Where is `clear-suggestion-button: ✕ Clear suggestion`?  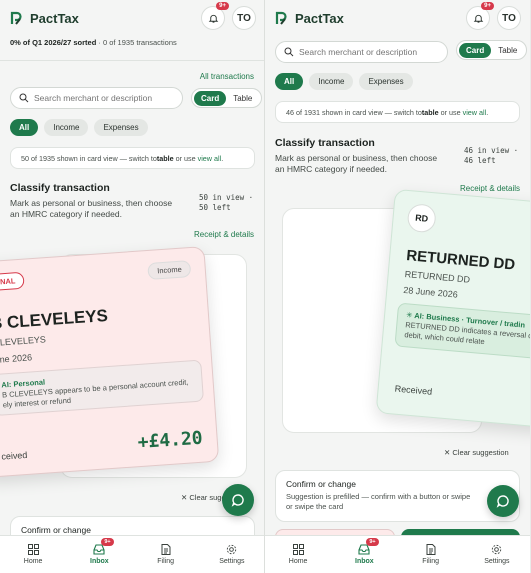 clear-suggestion-button: ✕ Clear suggestion is located at coordinates (476, 452).